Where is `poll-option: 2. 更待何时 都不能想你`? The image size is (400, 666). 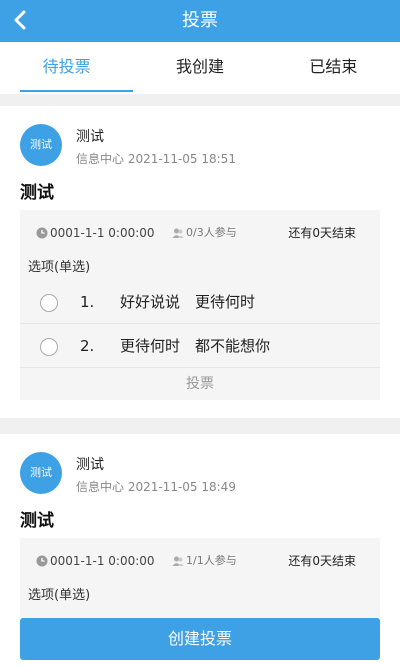
poll-option: 2. 更待何时 都不能想你 is located at coordinates (200, 346).